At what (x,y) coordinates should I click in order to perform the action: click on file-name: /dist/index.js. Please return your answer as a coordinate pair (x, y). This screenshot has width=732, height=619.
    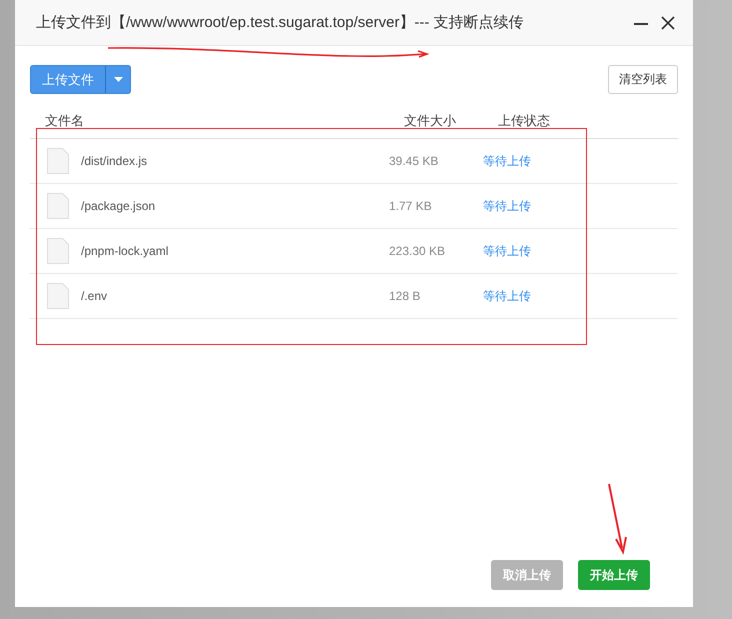
    Looking at the image, I should click on (114, 161).